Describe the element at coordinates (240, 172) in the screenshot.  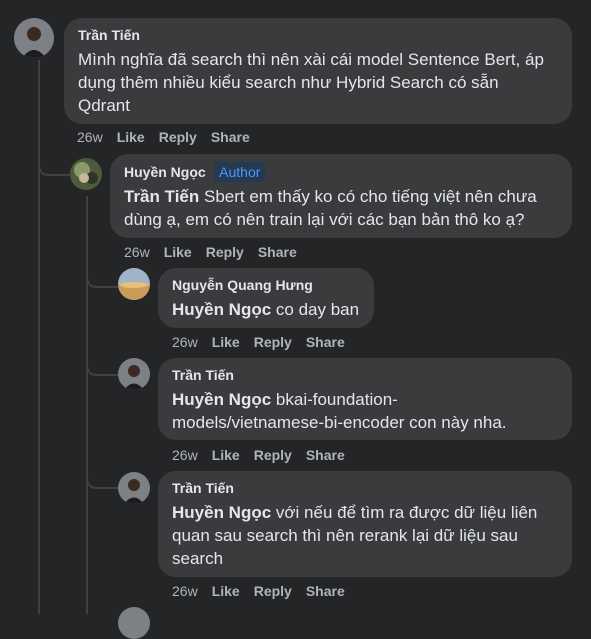
I see `author-badge: Author` at that location.